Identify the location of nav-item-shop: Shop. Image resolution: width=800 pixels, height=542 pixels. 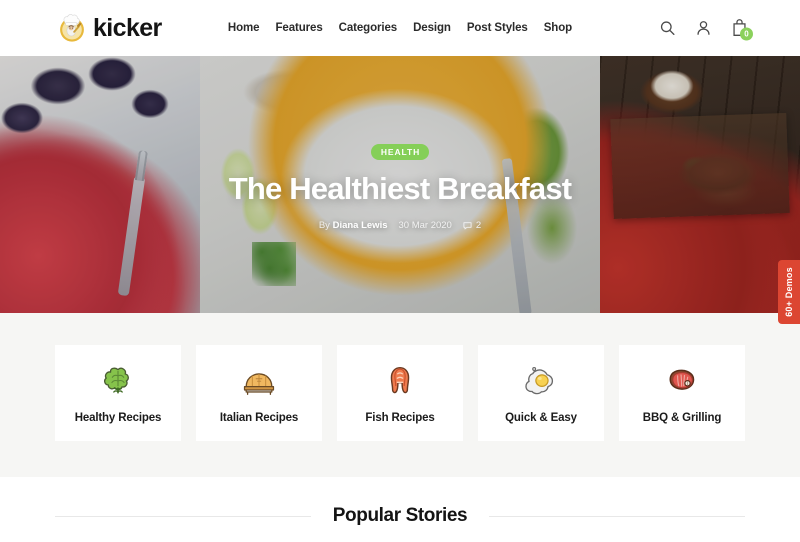
(558, 28).